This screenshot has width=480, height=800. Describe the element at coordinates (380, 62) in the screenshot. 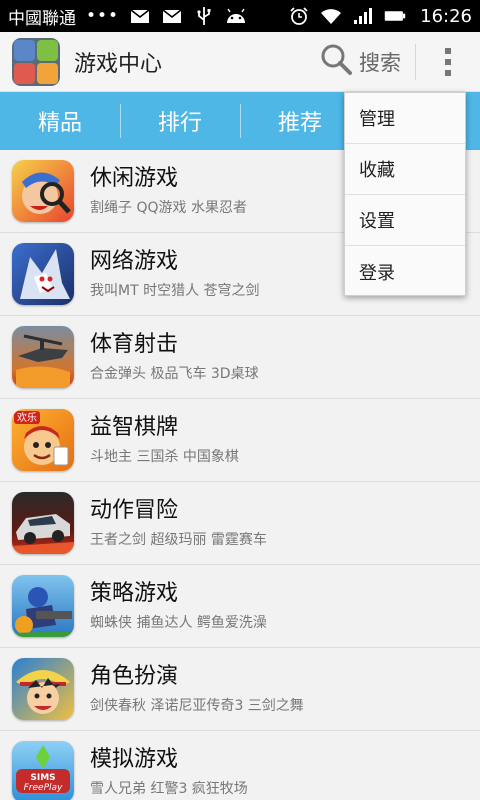

I see `search-label: 搜索` at that location.